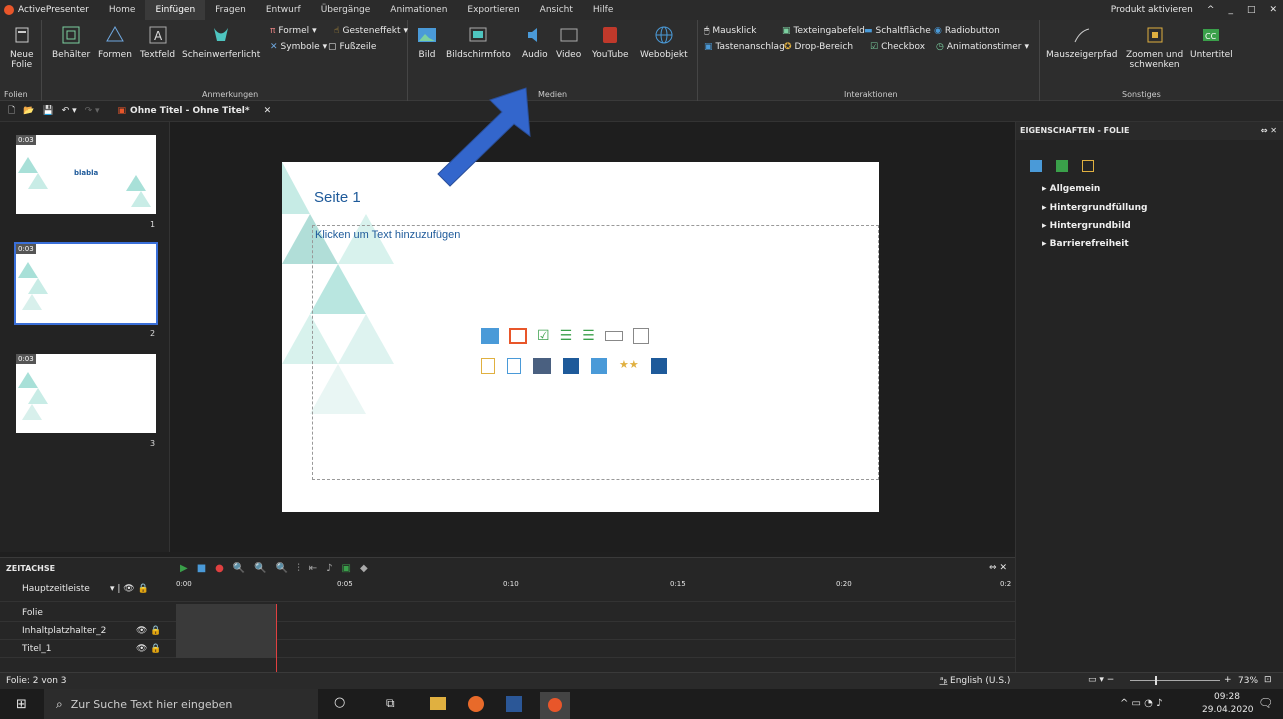 Image resolution: width=1283 pixels, height=719 pixels. What do you see at coordinates (1268, 680) in the screenshot?
I see `fit-window-icon: ⊡` at bounding box center [1268, 680].